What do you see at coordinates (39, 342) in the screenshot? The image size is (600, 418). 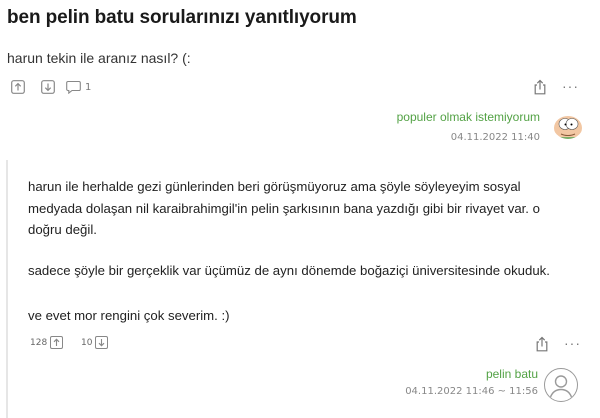 I see `upvote-count: 128` at bounding box center [39, 342].